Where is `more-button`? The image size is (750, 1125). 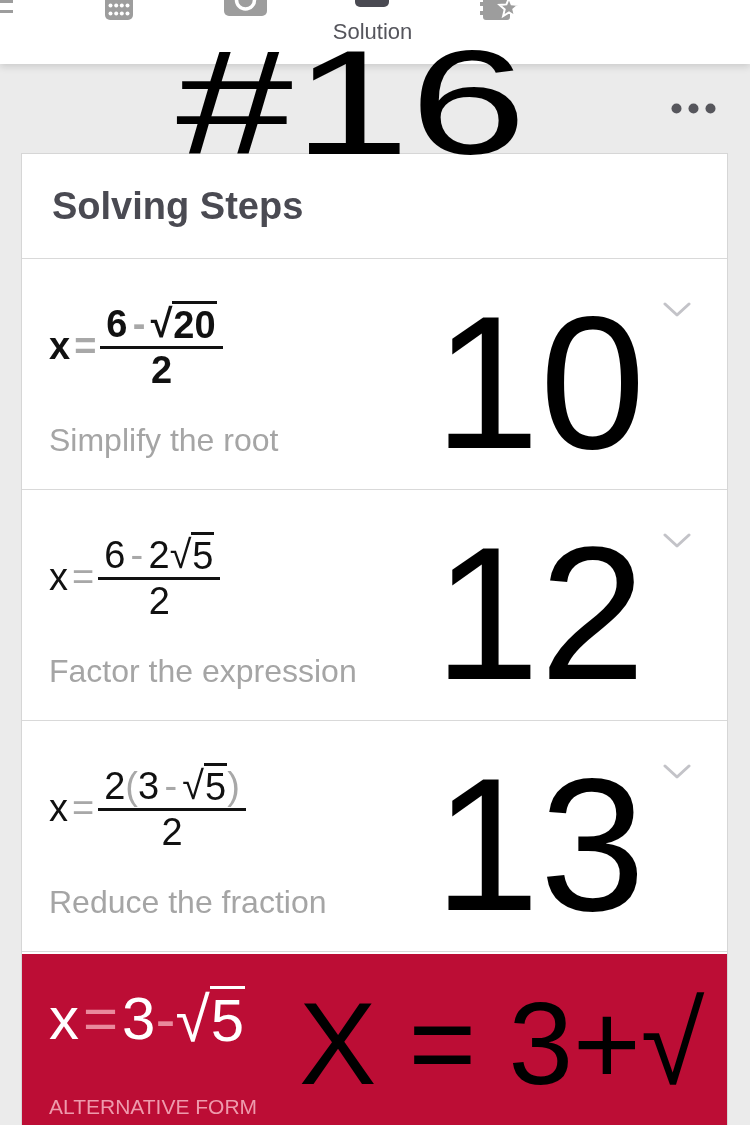 more-button is located at coordinates (693, 108).